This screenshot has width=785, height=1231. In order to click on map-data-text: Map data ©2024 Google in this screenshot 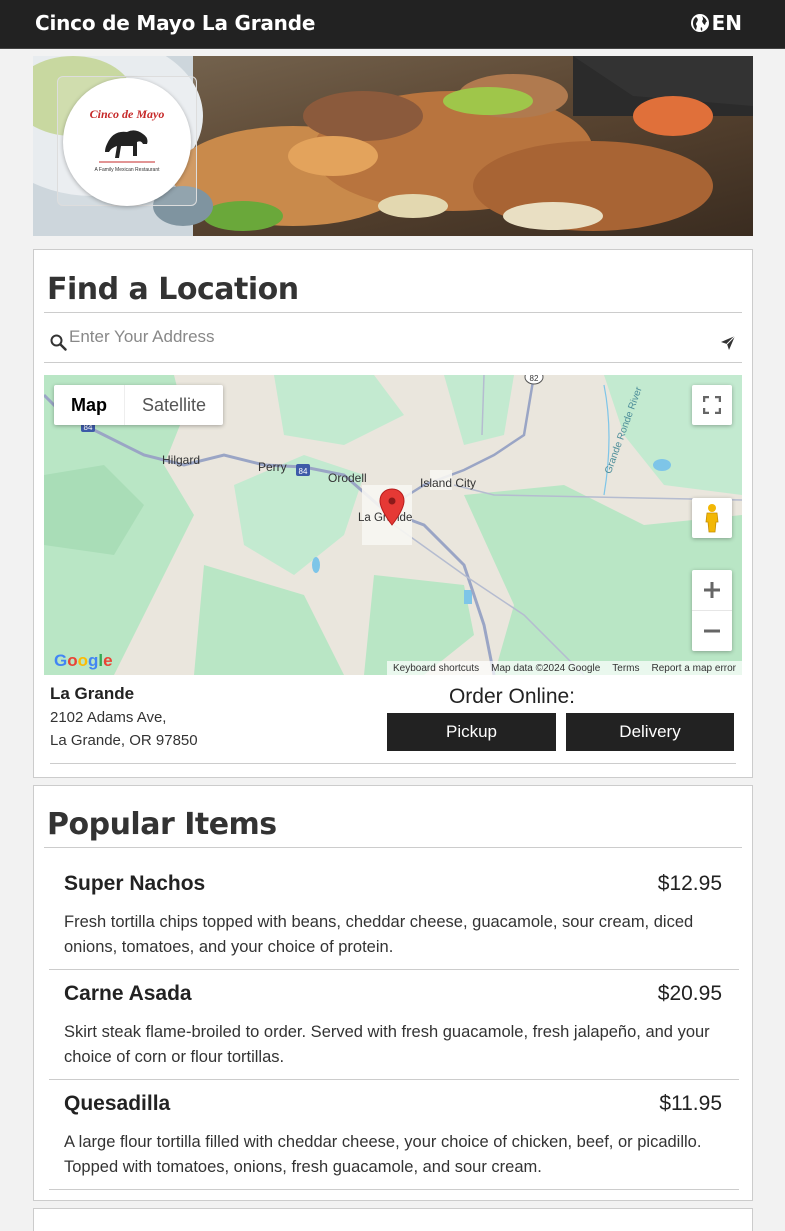, I will do `click(546, 668)`.